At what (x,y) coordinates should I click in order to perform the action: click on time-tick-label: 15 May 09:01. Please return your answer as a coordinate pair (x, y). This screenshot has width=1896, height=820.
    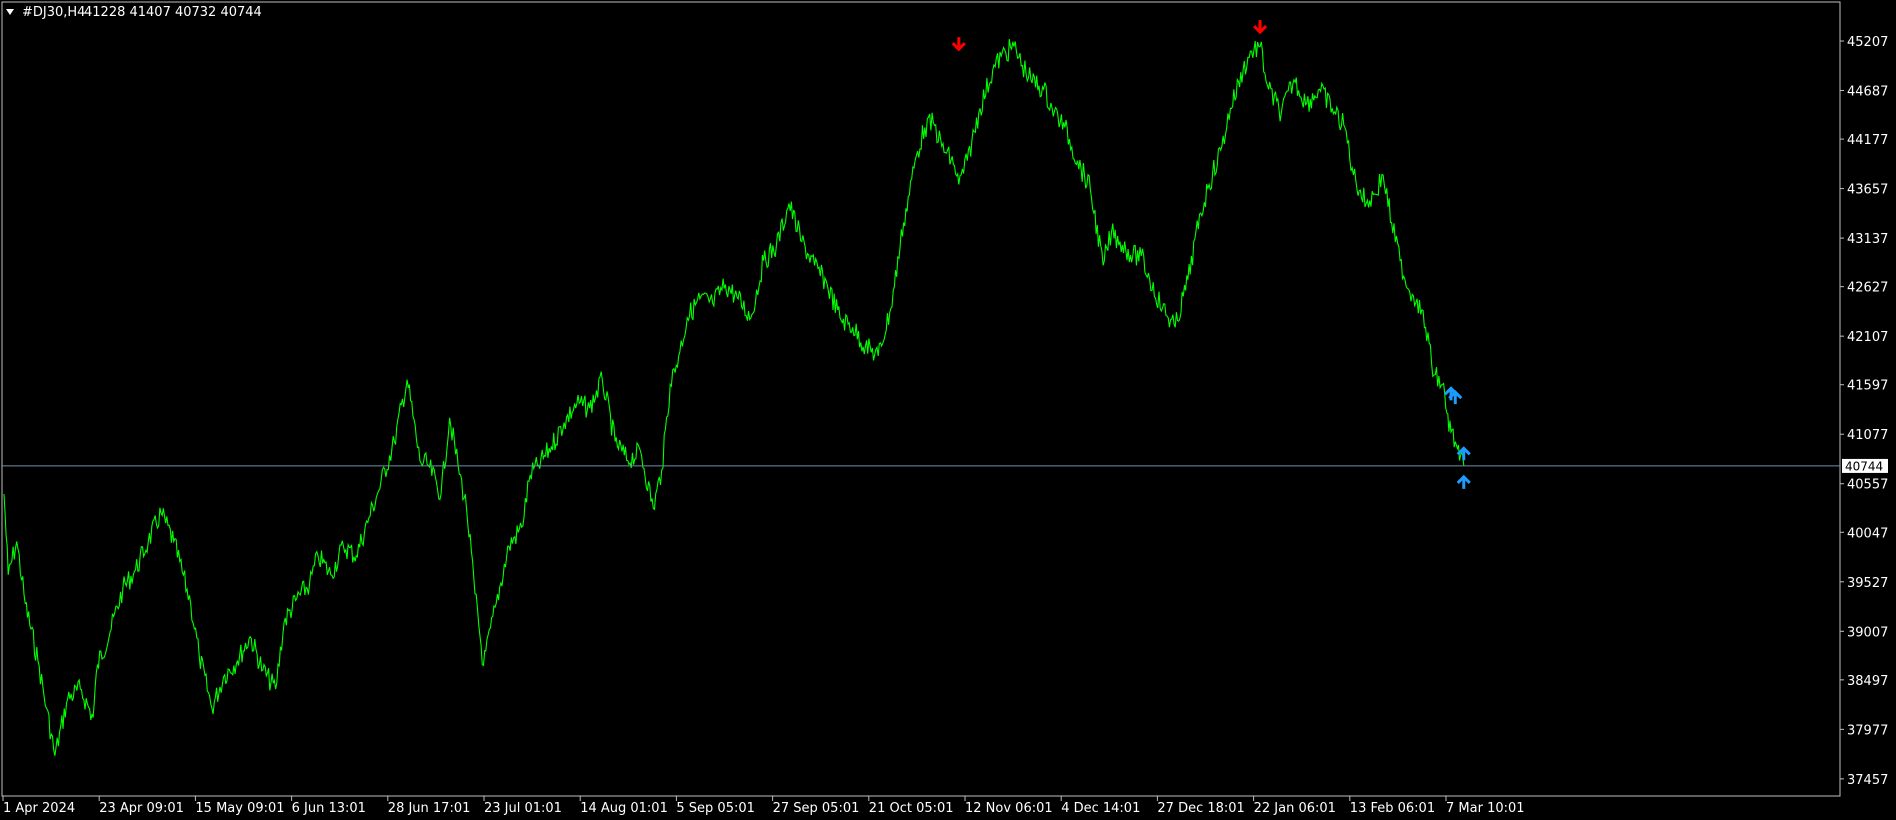
    Looking at the image, I should click on (239, 808).